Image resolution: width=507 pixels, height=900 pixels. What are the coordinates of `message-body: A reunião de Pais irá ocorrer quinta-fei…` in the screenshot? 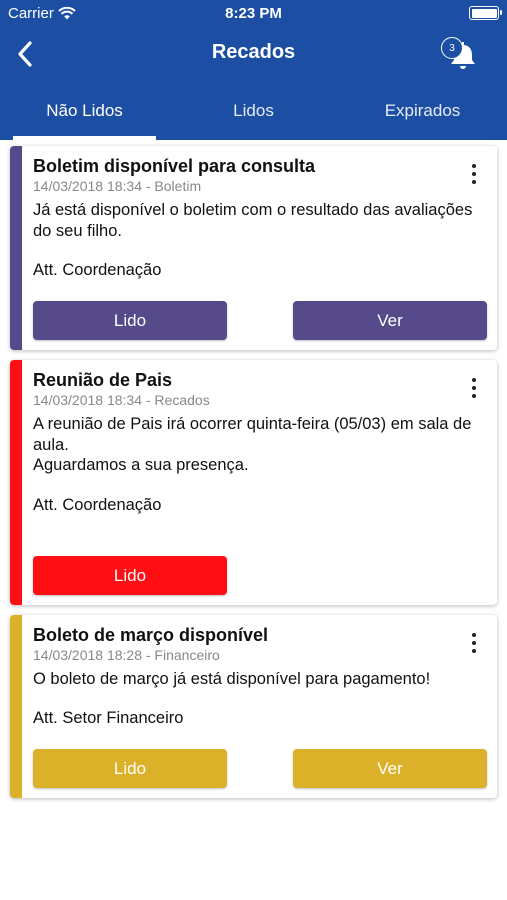 It's located at (252, 444).